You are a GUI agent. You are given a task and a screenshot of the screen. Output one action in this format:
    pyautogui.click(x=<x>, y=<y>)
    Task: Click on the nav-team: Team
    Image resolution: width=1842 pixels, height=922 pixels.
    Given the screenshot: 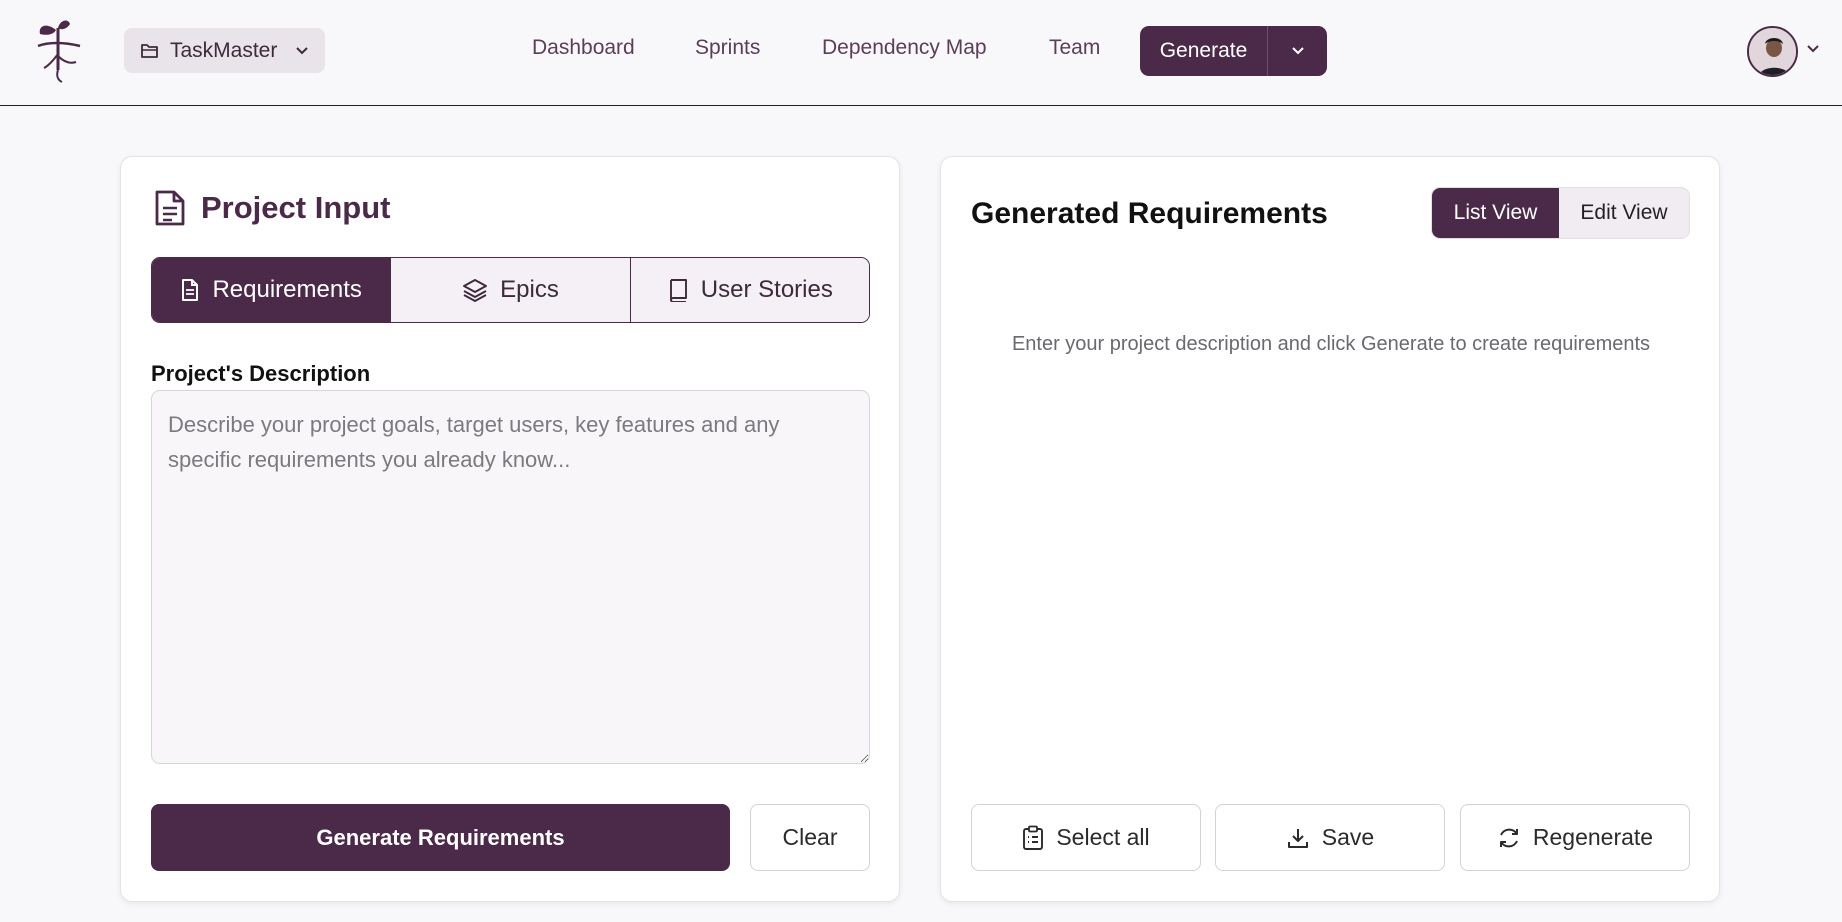 What is the action you would take?
    pyautogui.click(x=1074, y=48)
    